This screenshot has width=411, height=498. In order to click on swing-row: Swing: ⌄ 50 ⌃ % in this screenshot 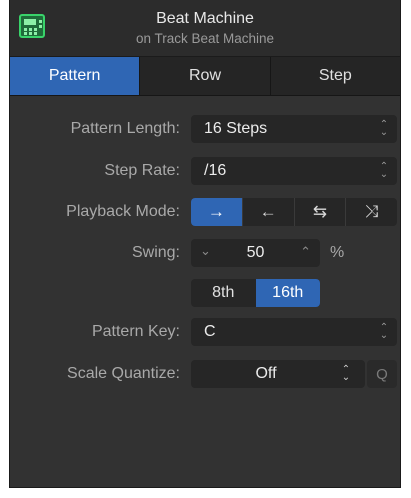, I will do `click(205, 253)`.